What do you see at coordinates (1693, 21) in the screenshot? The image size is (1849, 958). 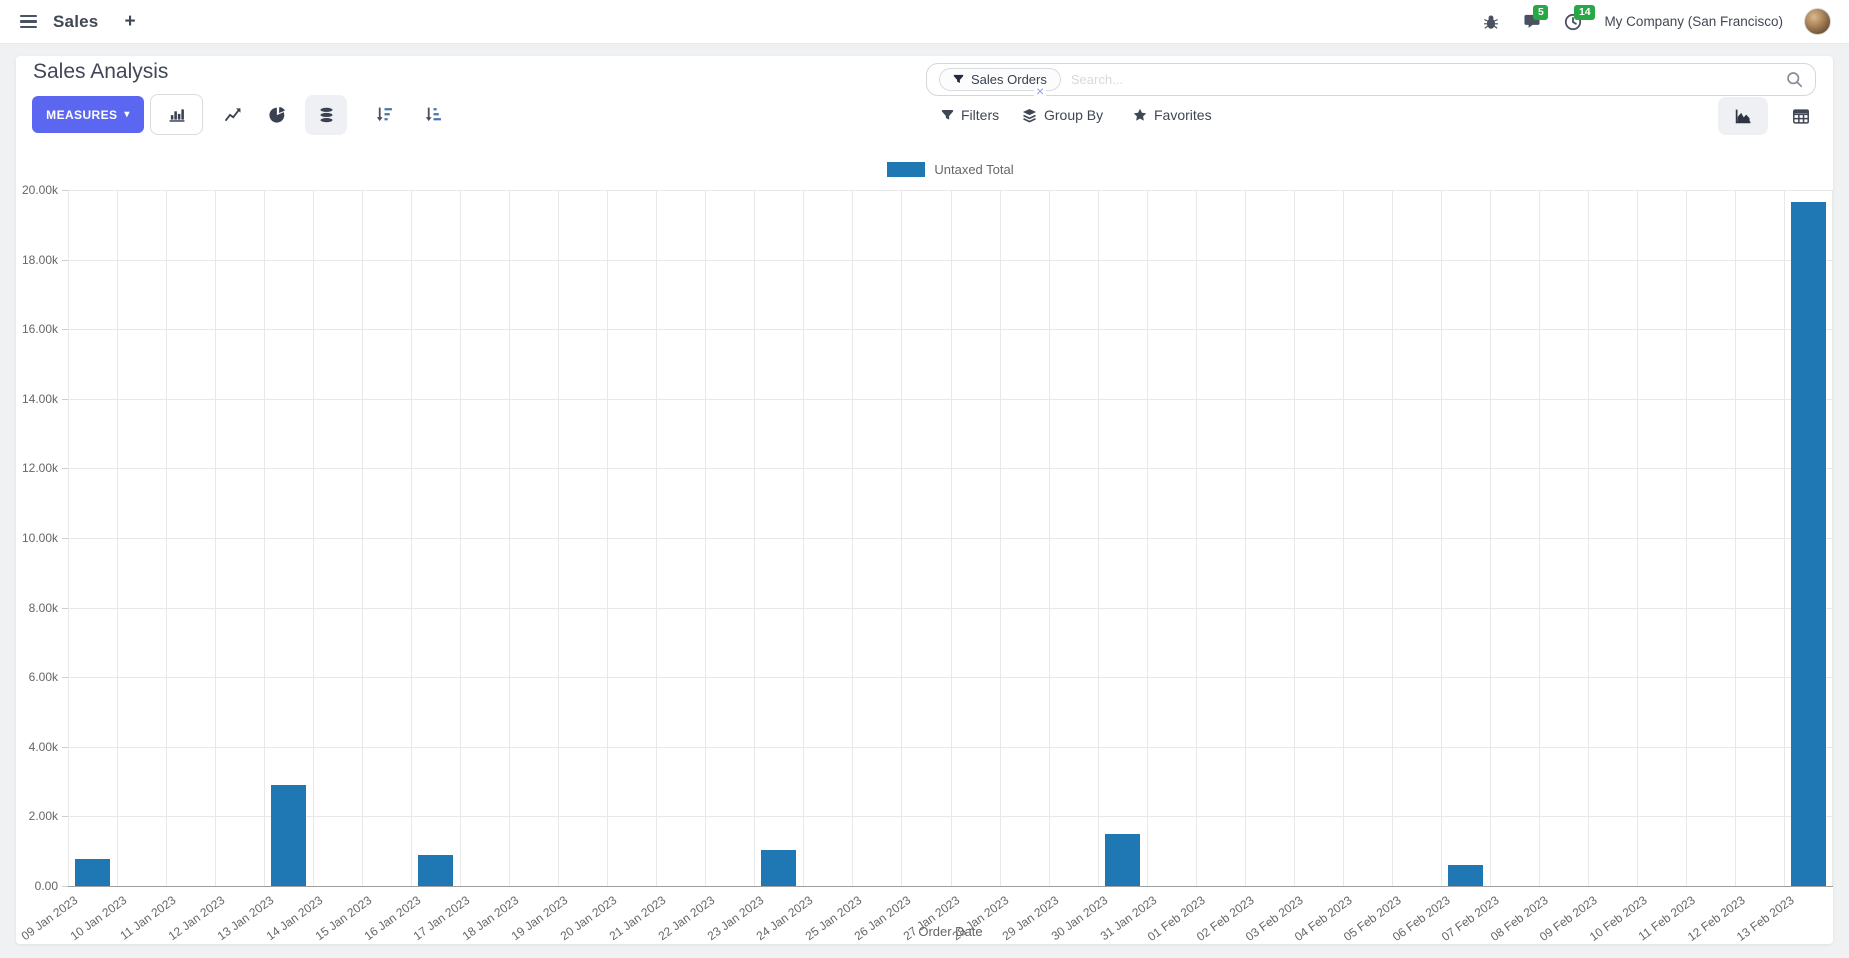 I see `company-name: My Company (San Francisco)` at bounding box center [1693, 21].